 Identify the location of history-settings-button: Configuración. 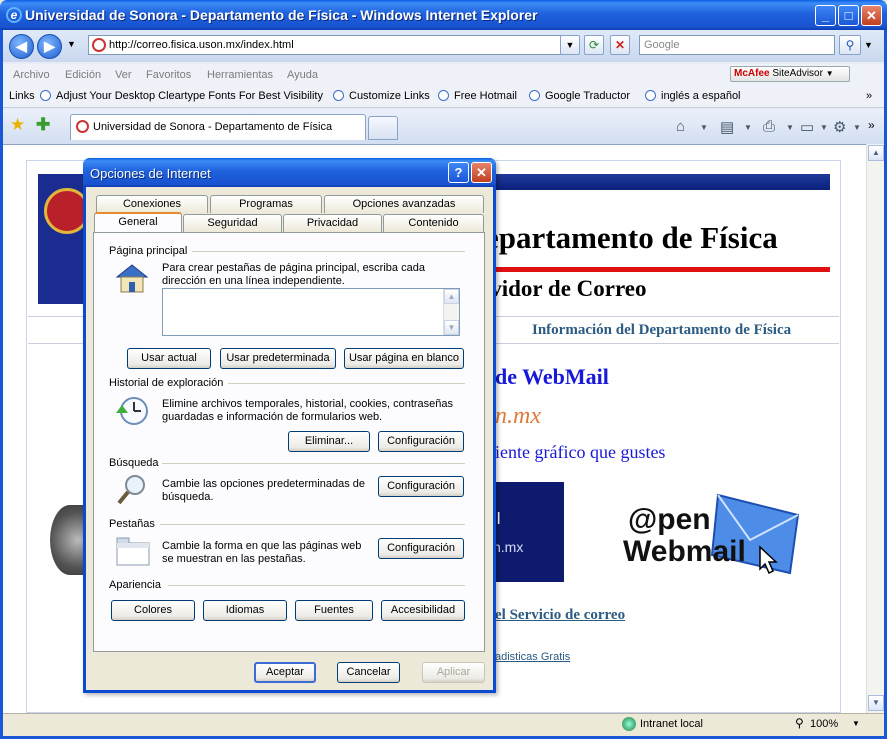
(421, 441).